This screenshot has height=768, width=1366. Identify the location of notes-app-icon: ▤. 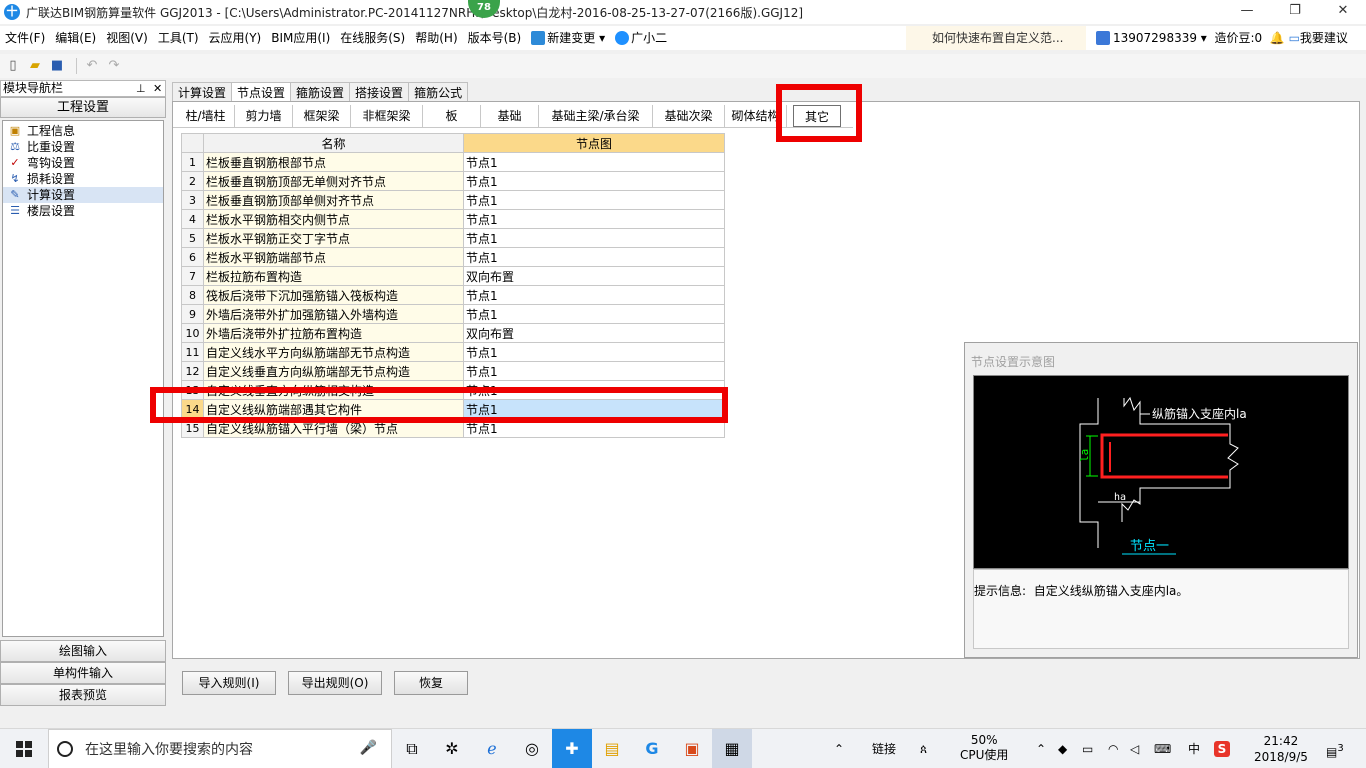
(612, 748).